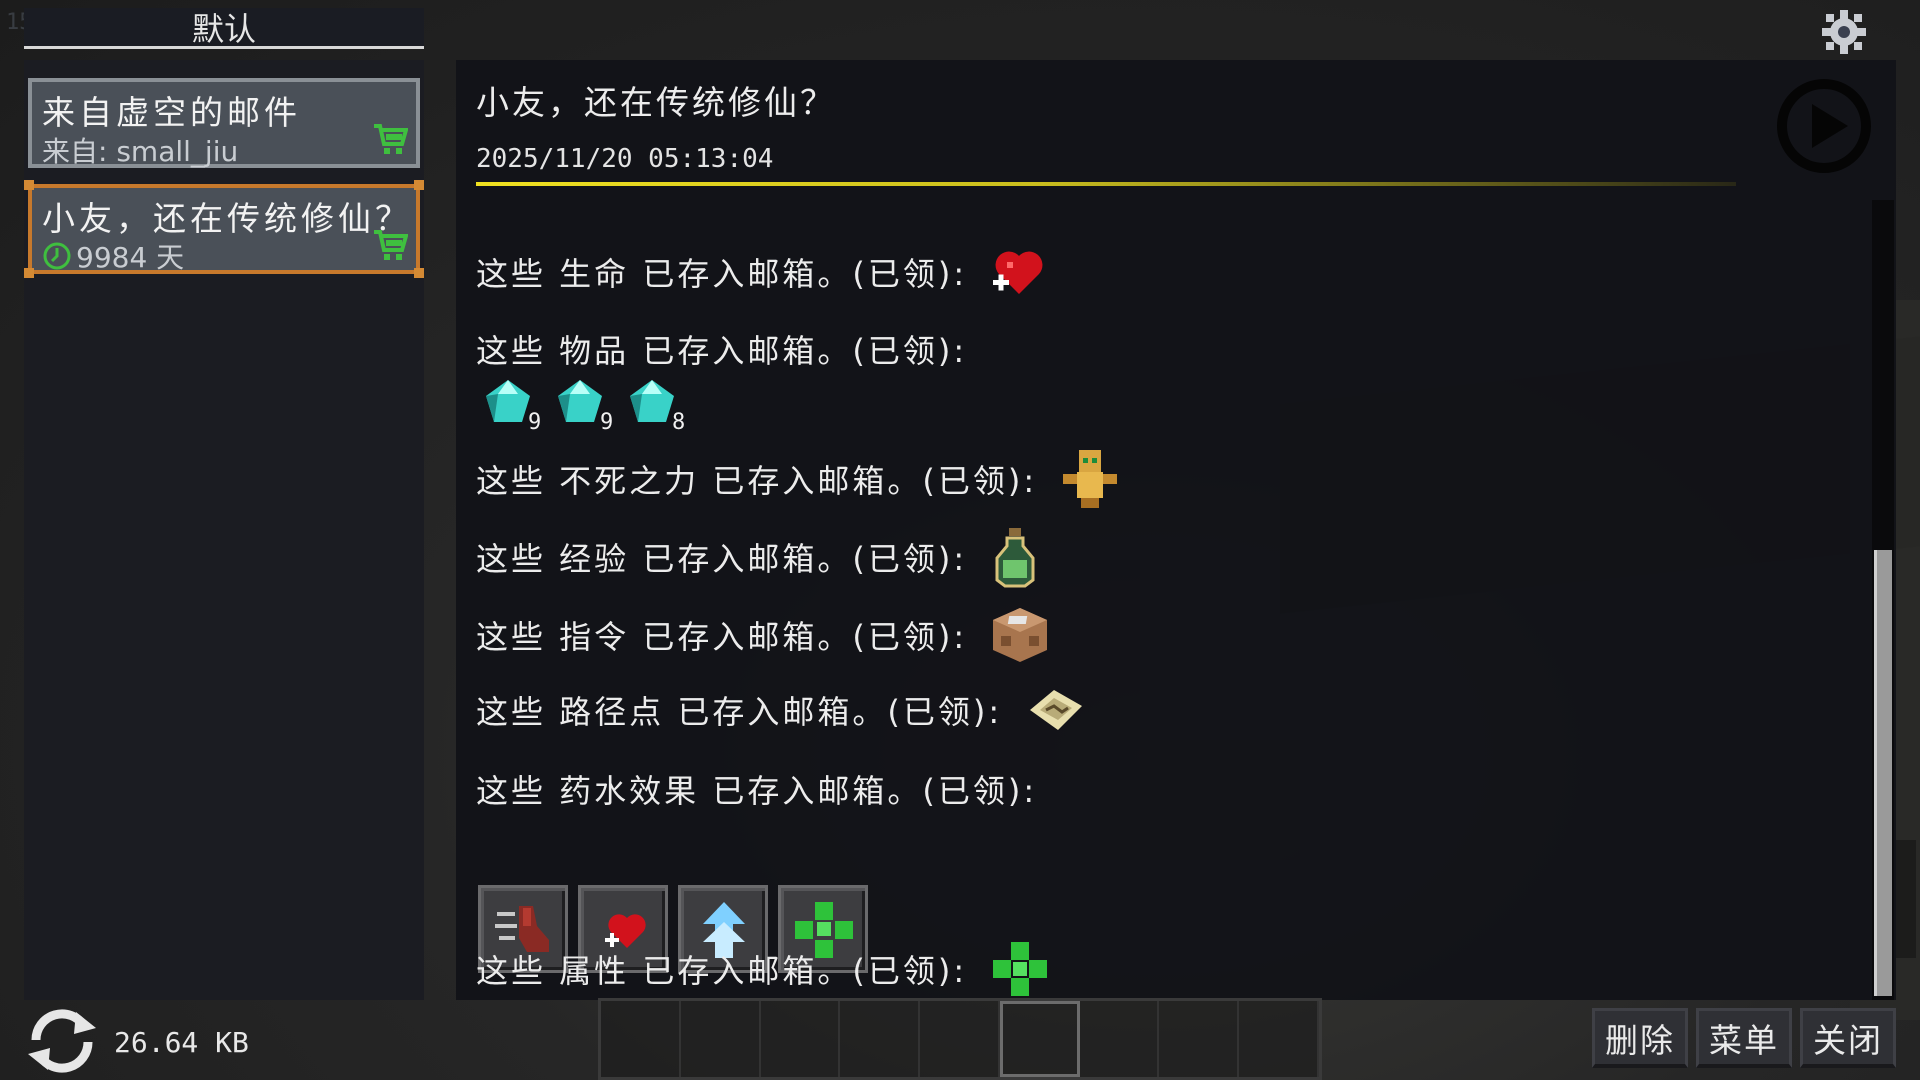  What do you see at coordinates (62, 1041) in the screenshot?
I see `refresh-icon` at bounding box center [62, 1041].